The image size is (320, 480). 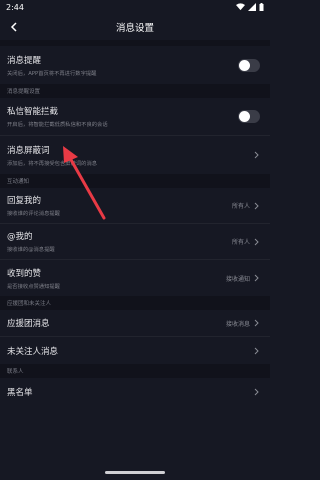 What do you see at coordinates (20, 393) in the screenshot?
I see `row-title: 黑名单` at bounding box center [20, 393].